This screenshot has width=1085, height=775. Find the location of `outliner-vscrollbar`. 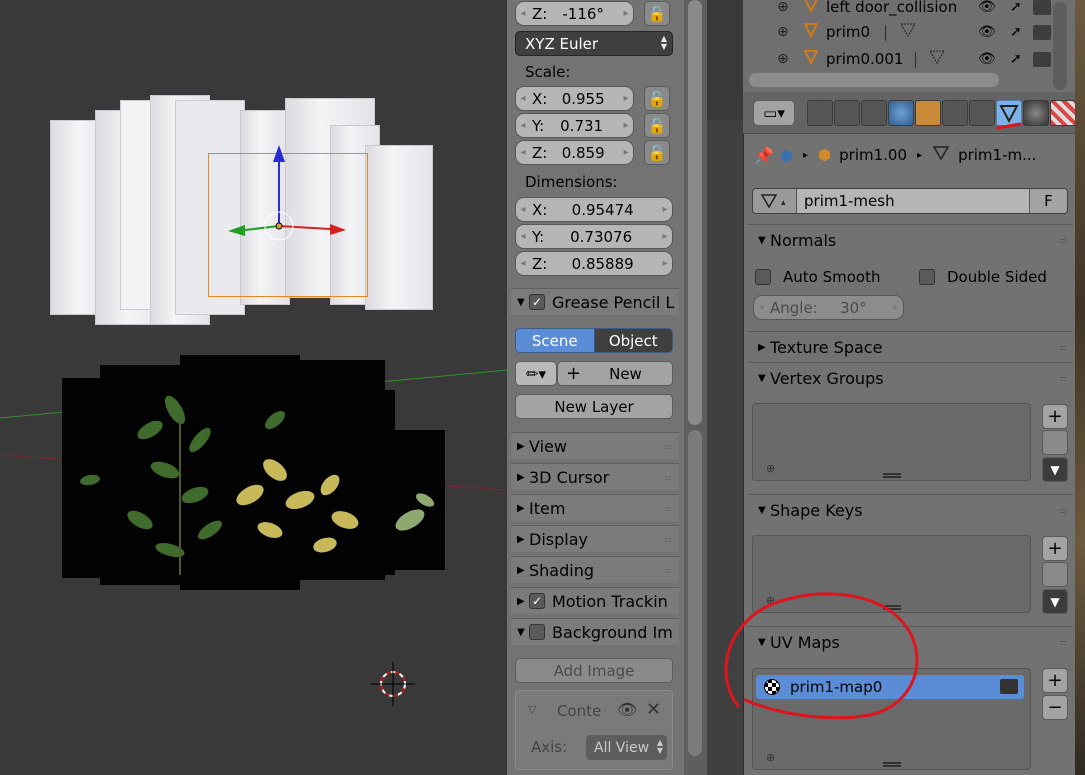

outliner-vscrollbar is located at coordinates (1060, 46).